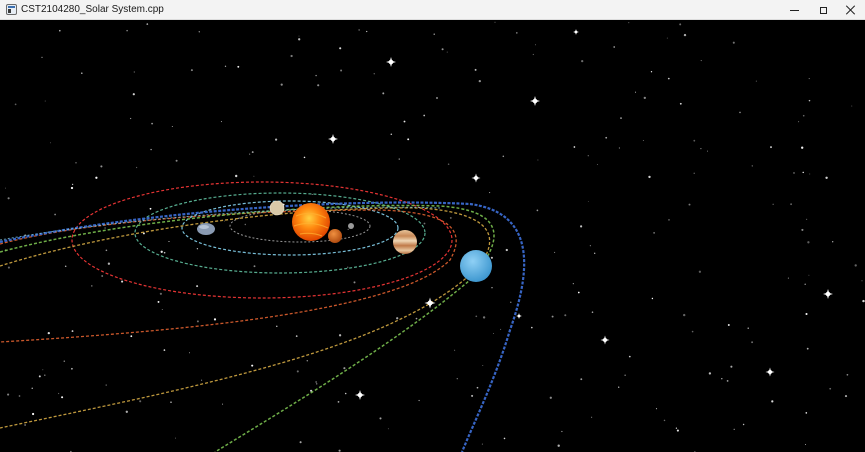  Describe the element at coordinates (794, 10) in the screenshot. I see `minimize-button` at that location.